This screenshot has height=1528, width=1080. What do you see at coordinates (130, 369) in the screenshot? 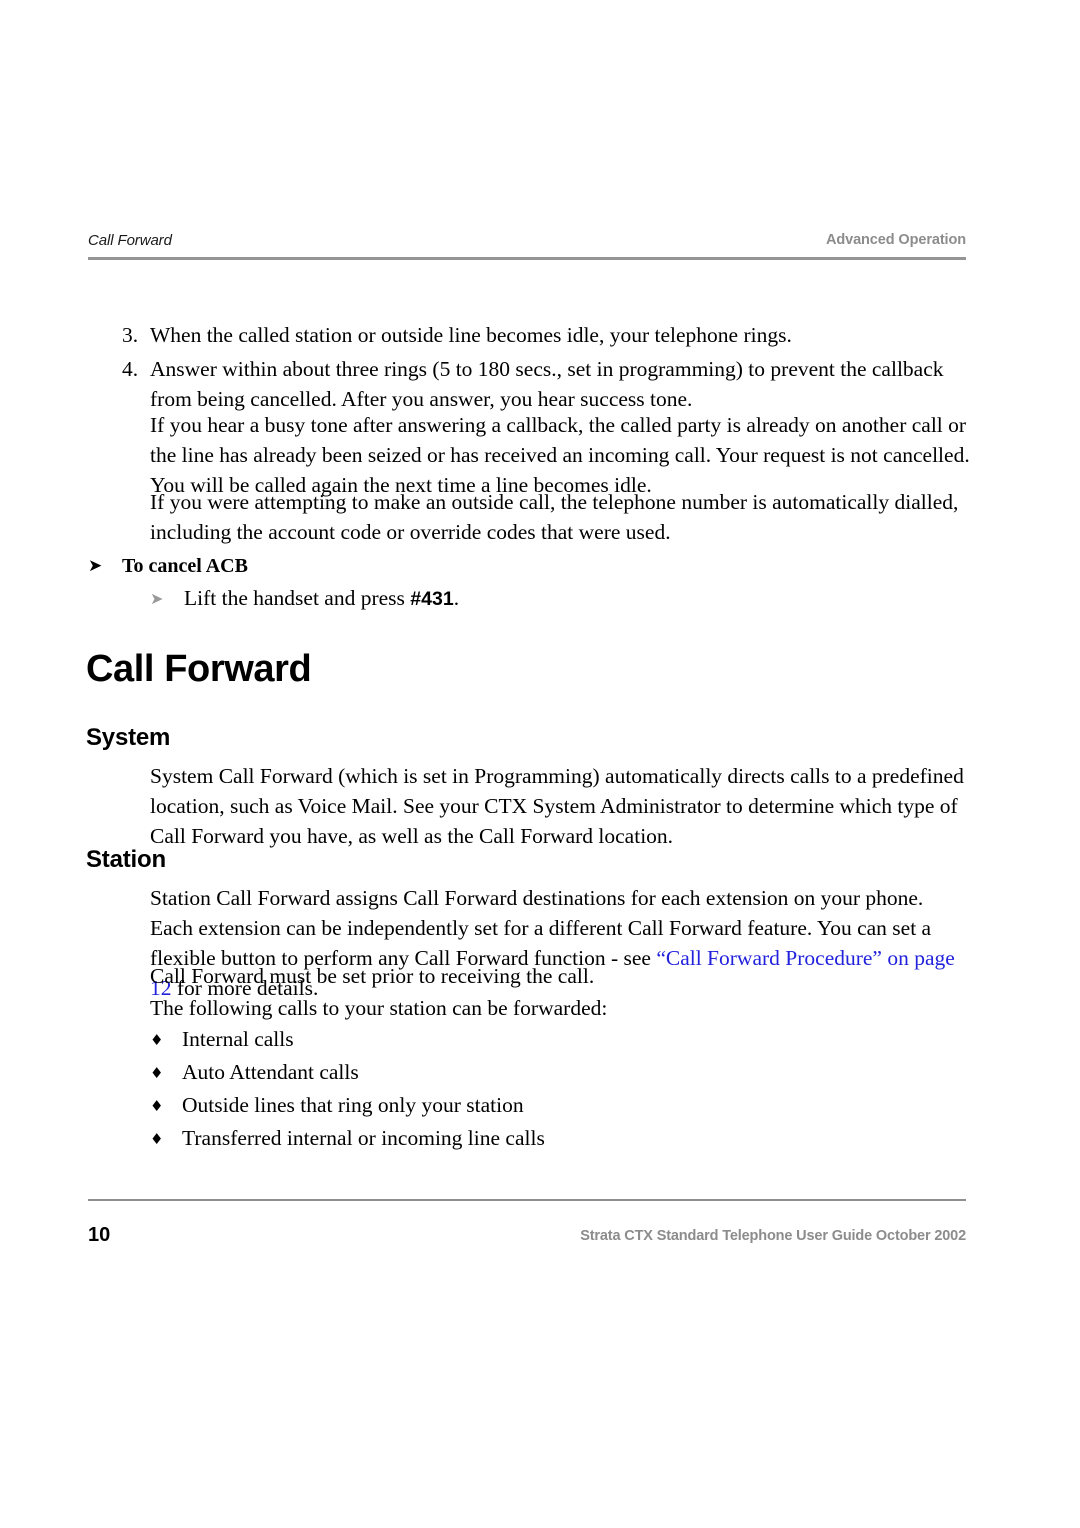
I see `step-4-number: 4.` at bounding box center [130, 369].